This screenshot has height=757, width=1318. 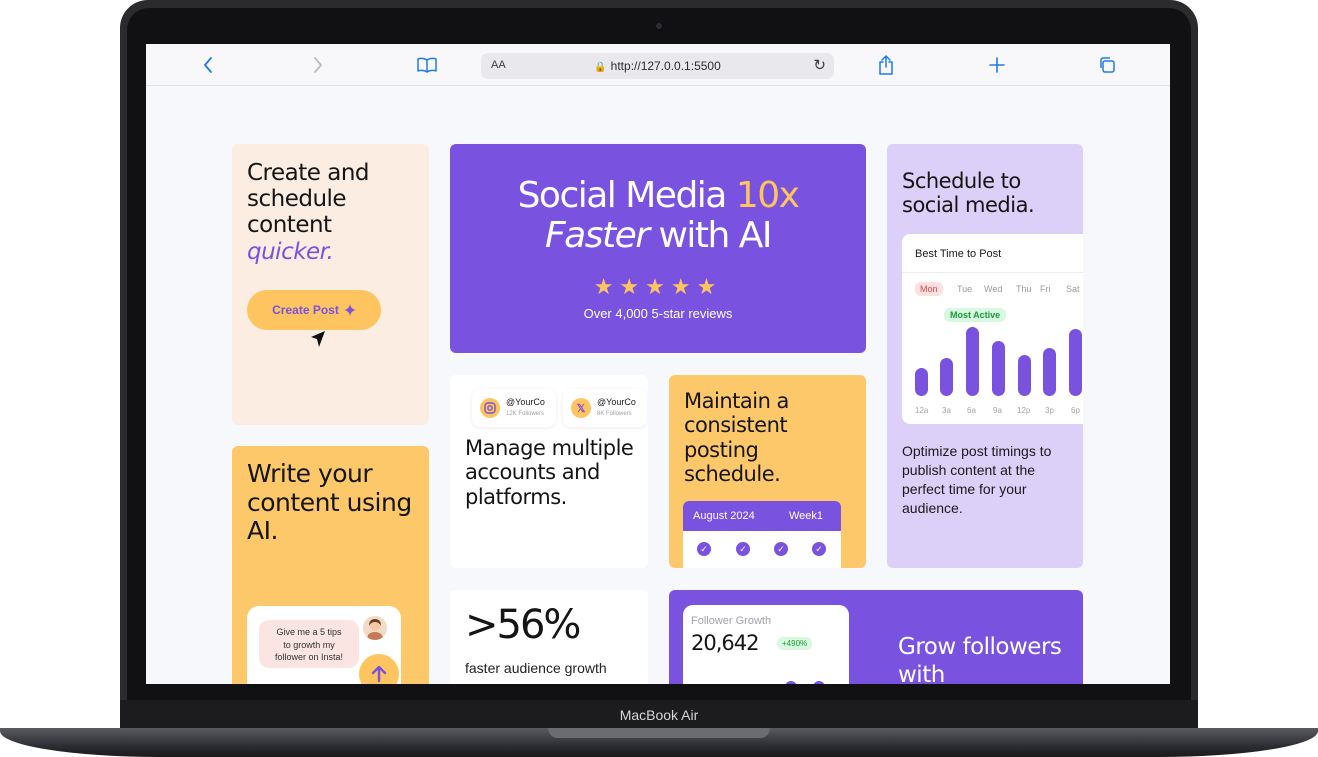 I want to click on create-headline: Create and schedule content quicker., so click(x=334, y=212).